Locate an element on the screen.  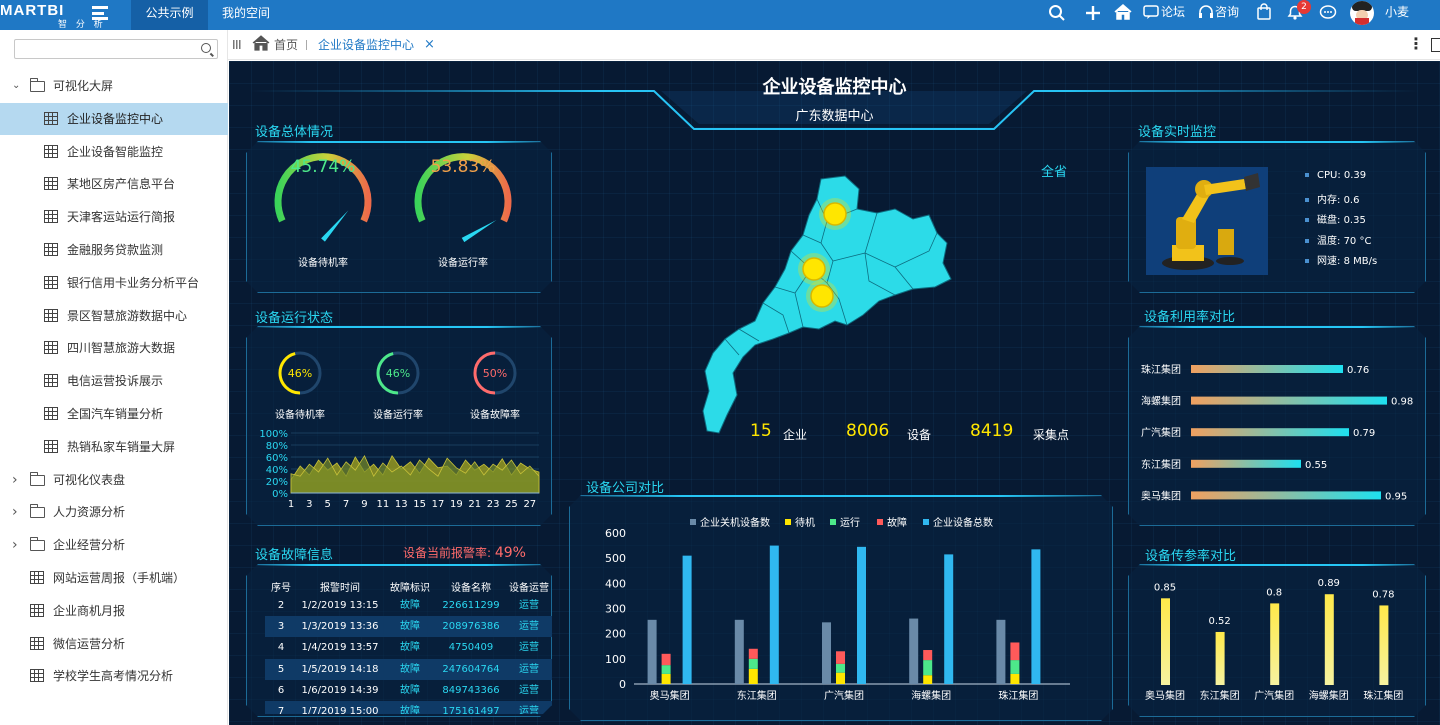
table-cell: 故障 is located at coordinates (410, 690).